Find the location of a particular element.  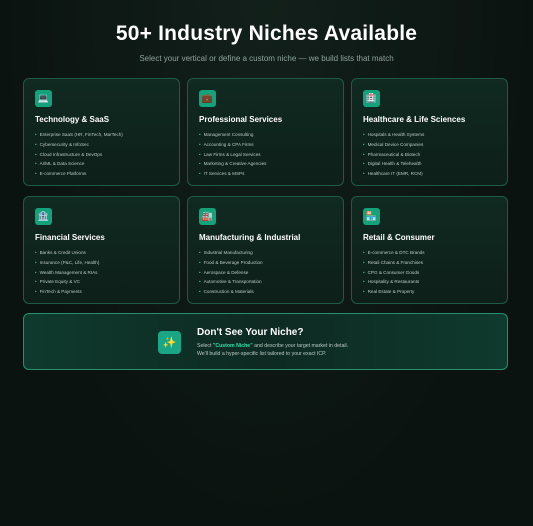

list-item: Wealth Management & RIAs is located at coordinates (101, 273).